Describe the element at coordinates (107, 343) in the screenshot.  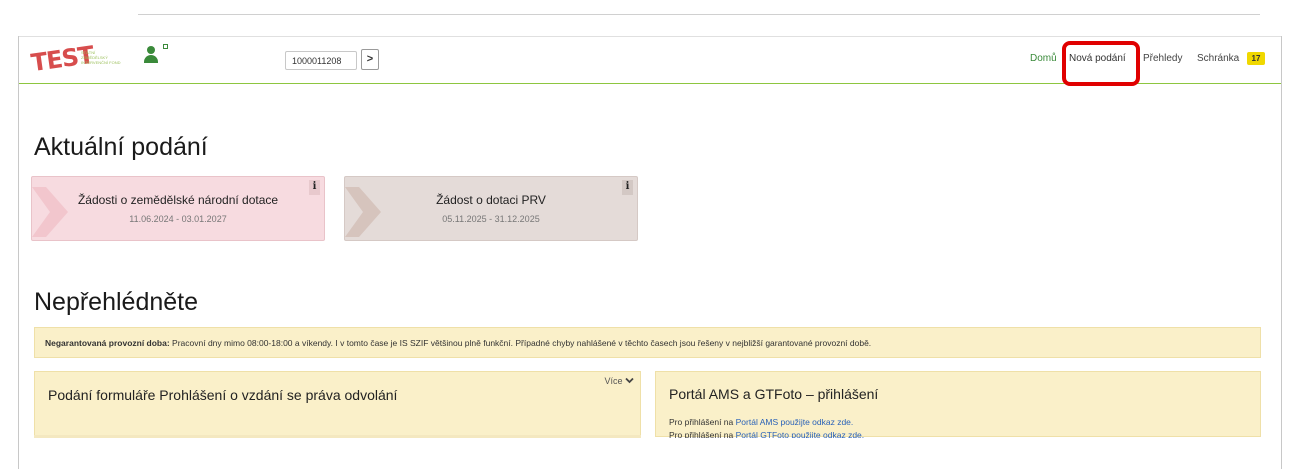
I see `notice-label: Negarantovaná provozní doba:` at that location.